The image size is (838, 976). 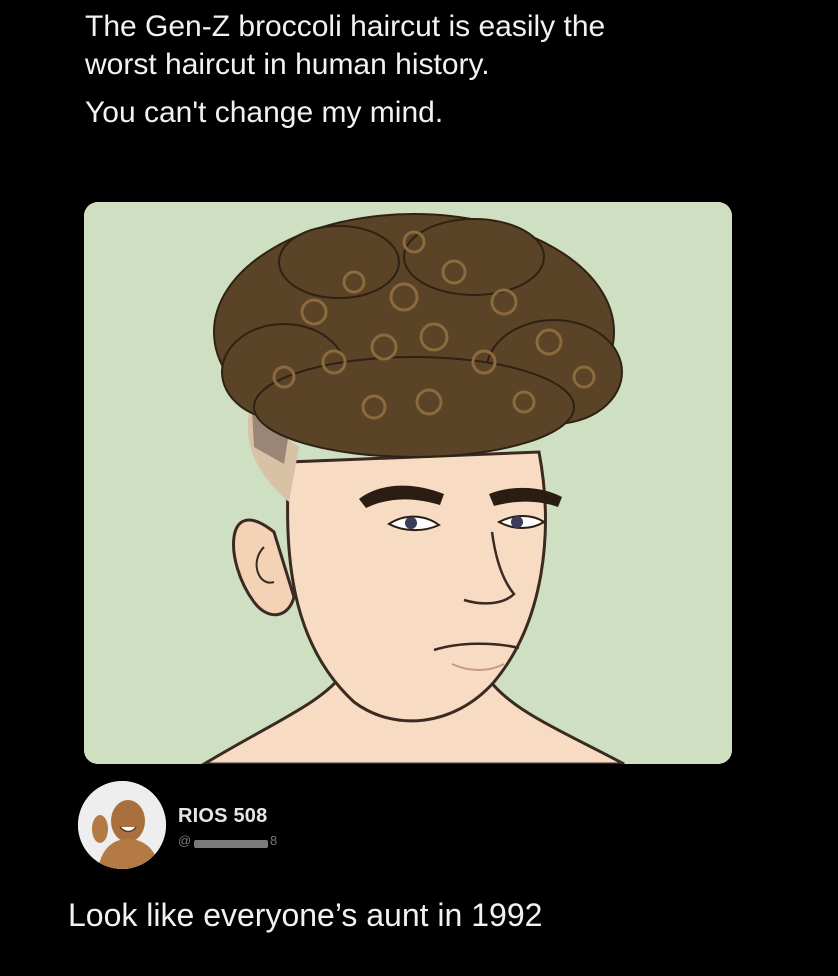 I want to click on redaction-bar, so click(x=231, y=844).